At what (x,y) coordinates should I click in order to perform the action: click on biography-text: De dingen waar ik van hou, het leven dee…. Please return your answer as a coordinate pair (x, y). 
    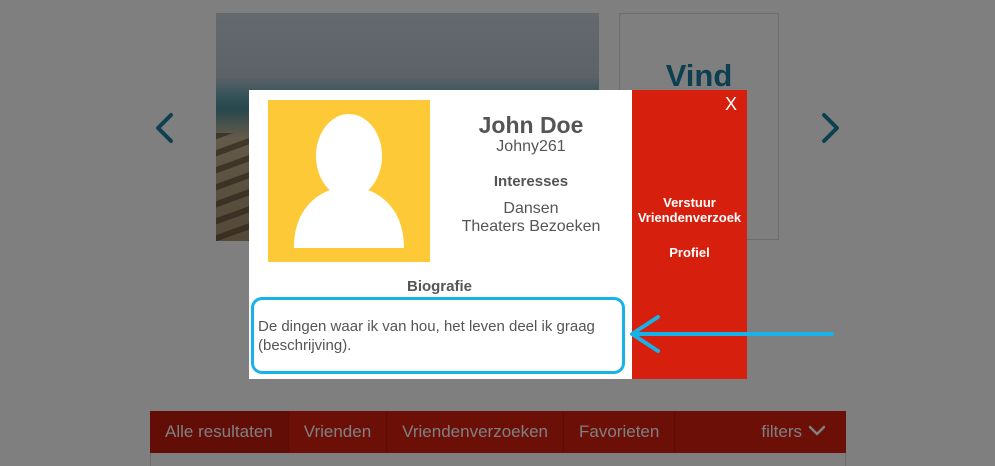
    Looking at the image, I should click on (426, 336).